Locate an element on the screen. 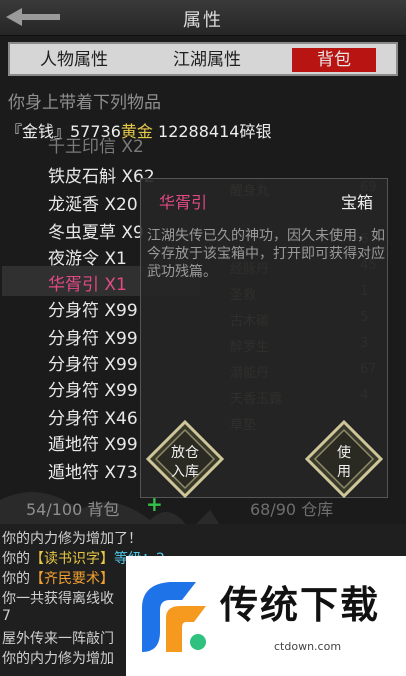 The image size is (406, 676). header-bar: 属性 is located at coordinates (203, 18).